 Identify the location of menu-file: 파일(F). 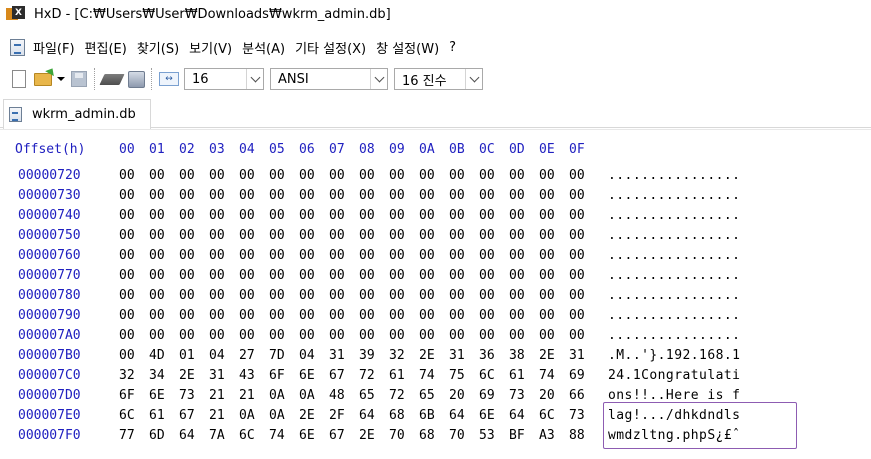
(54, 47).